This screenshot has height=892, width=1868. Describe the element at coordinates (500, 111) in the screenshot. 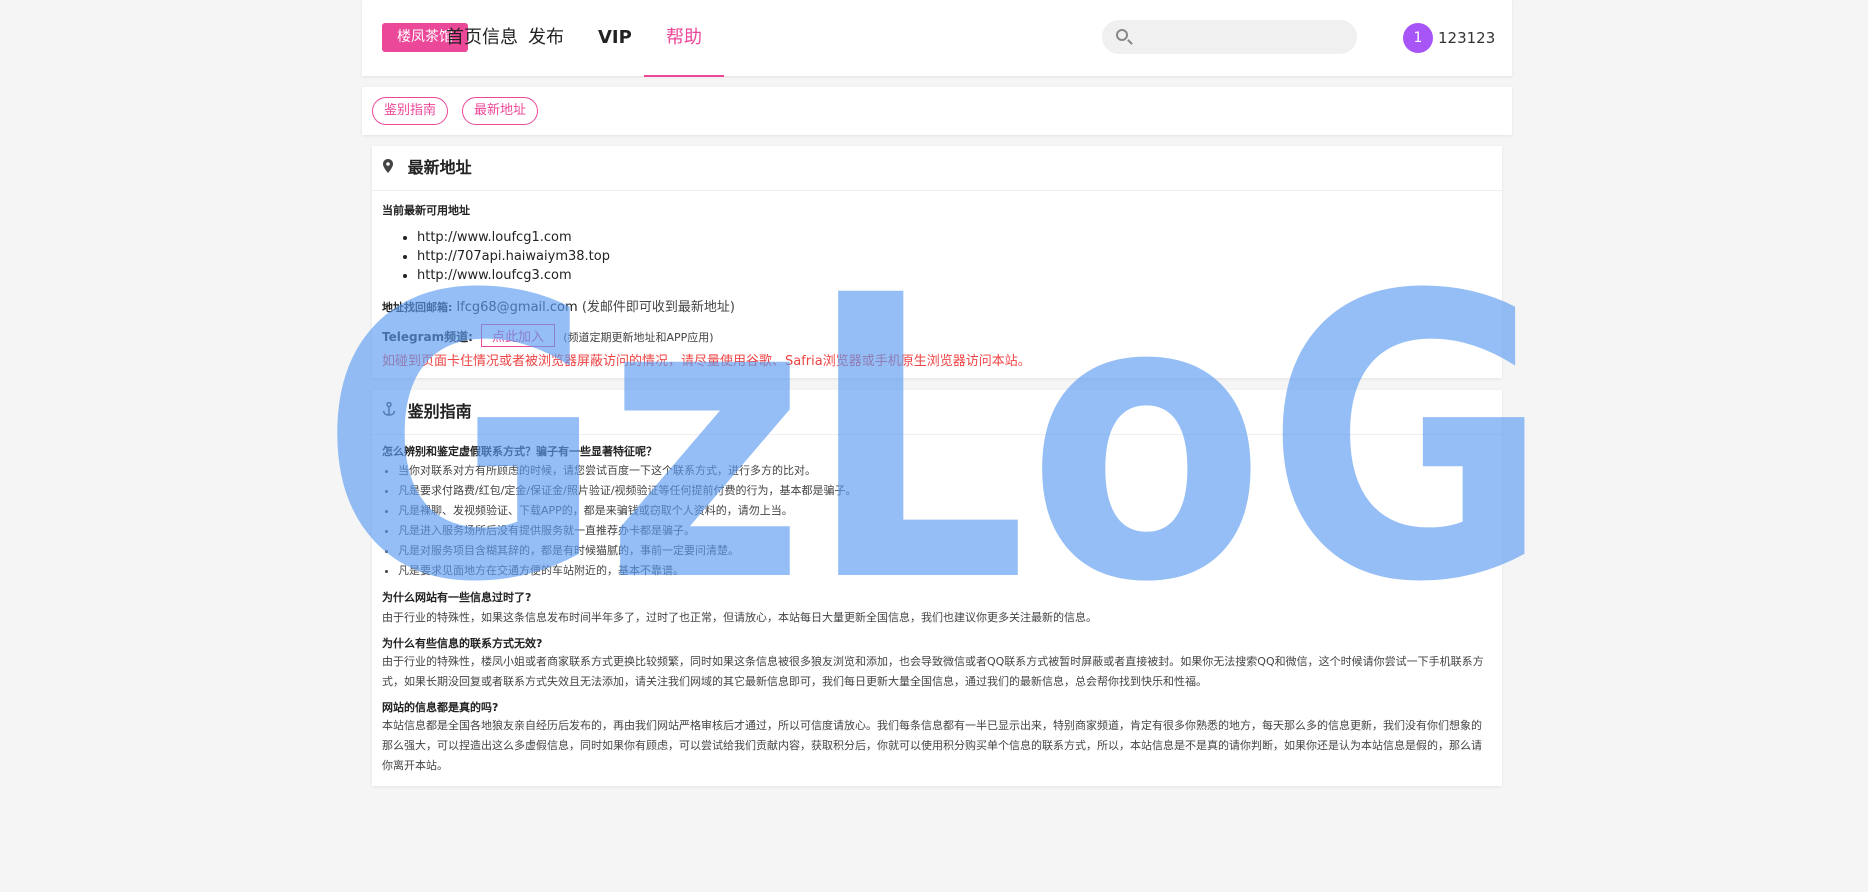

I see `tab-latest-address: 最新地址` at that location.